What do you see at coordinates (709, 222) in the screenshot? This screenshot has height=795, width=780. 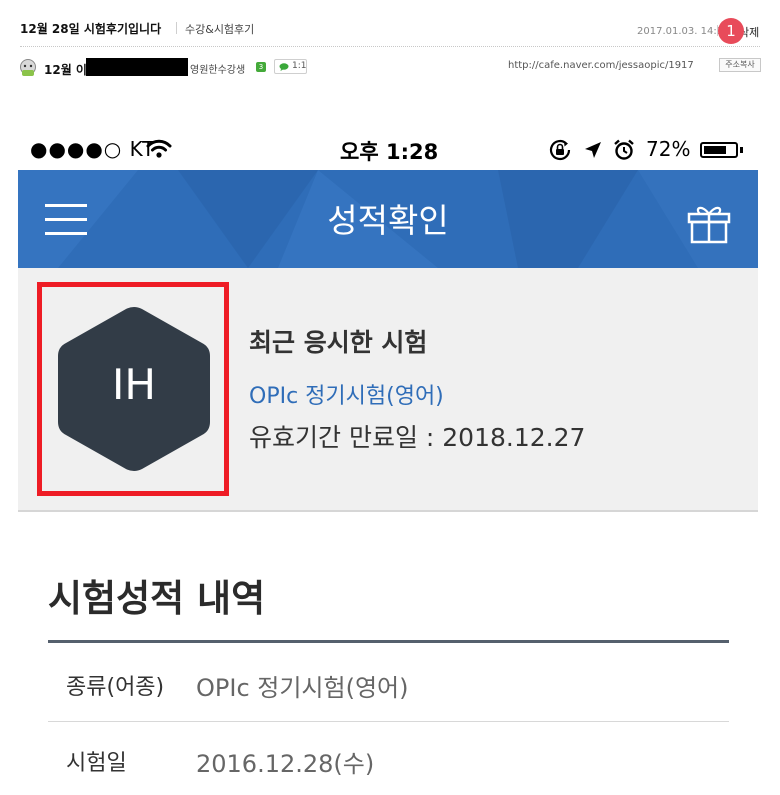 I see `gift-icon` at bounding box center [709, 222].